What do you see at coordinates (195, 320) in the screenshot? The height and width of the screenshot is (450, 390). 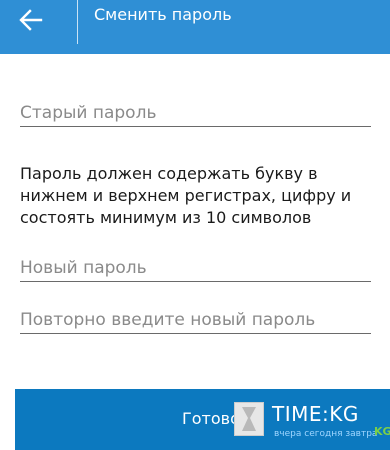 I see `repeat-password-field` at bounding box center [195, 320].